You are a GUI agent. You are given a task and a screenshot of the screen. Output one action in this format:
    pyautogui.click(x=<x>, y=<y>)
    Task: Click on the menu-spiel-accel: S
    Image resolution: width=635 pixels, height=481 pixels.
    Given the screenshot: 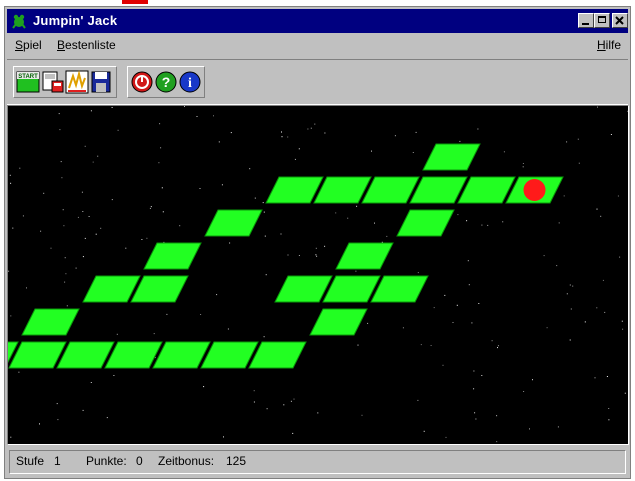 What is the action you would take?
    pyautogui.click(x=19, y=45)
    